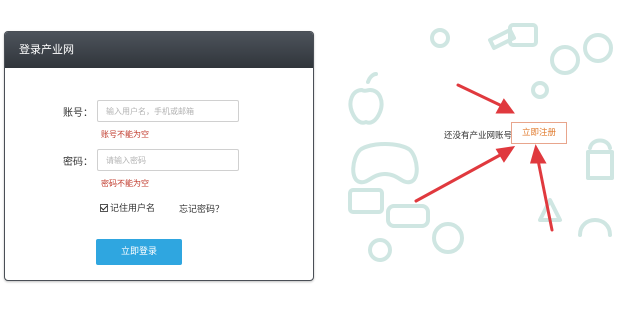 This screenshot has height=309, width=620. I want to click on login-button: 立即登录, so click(139, 252).